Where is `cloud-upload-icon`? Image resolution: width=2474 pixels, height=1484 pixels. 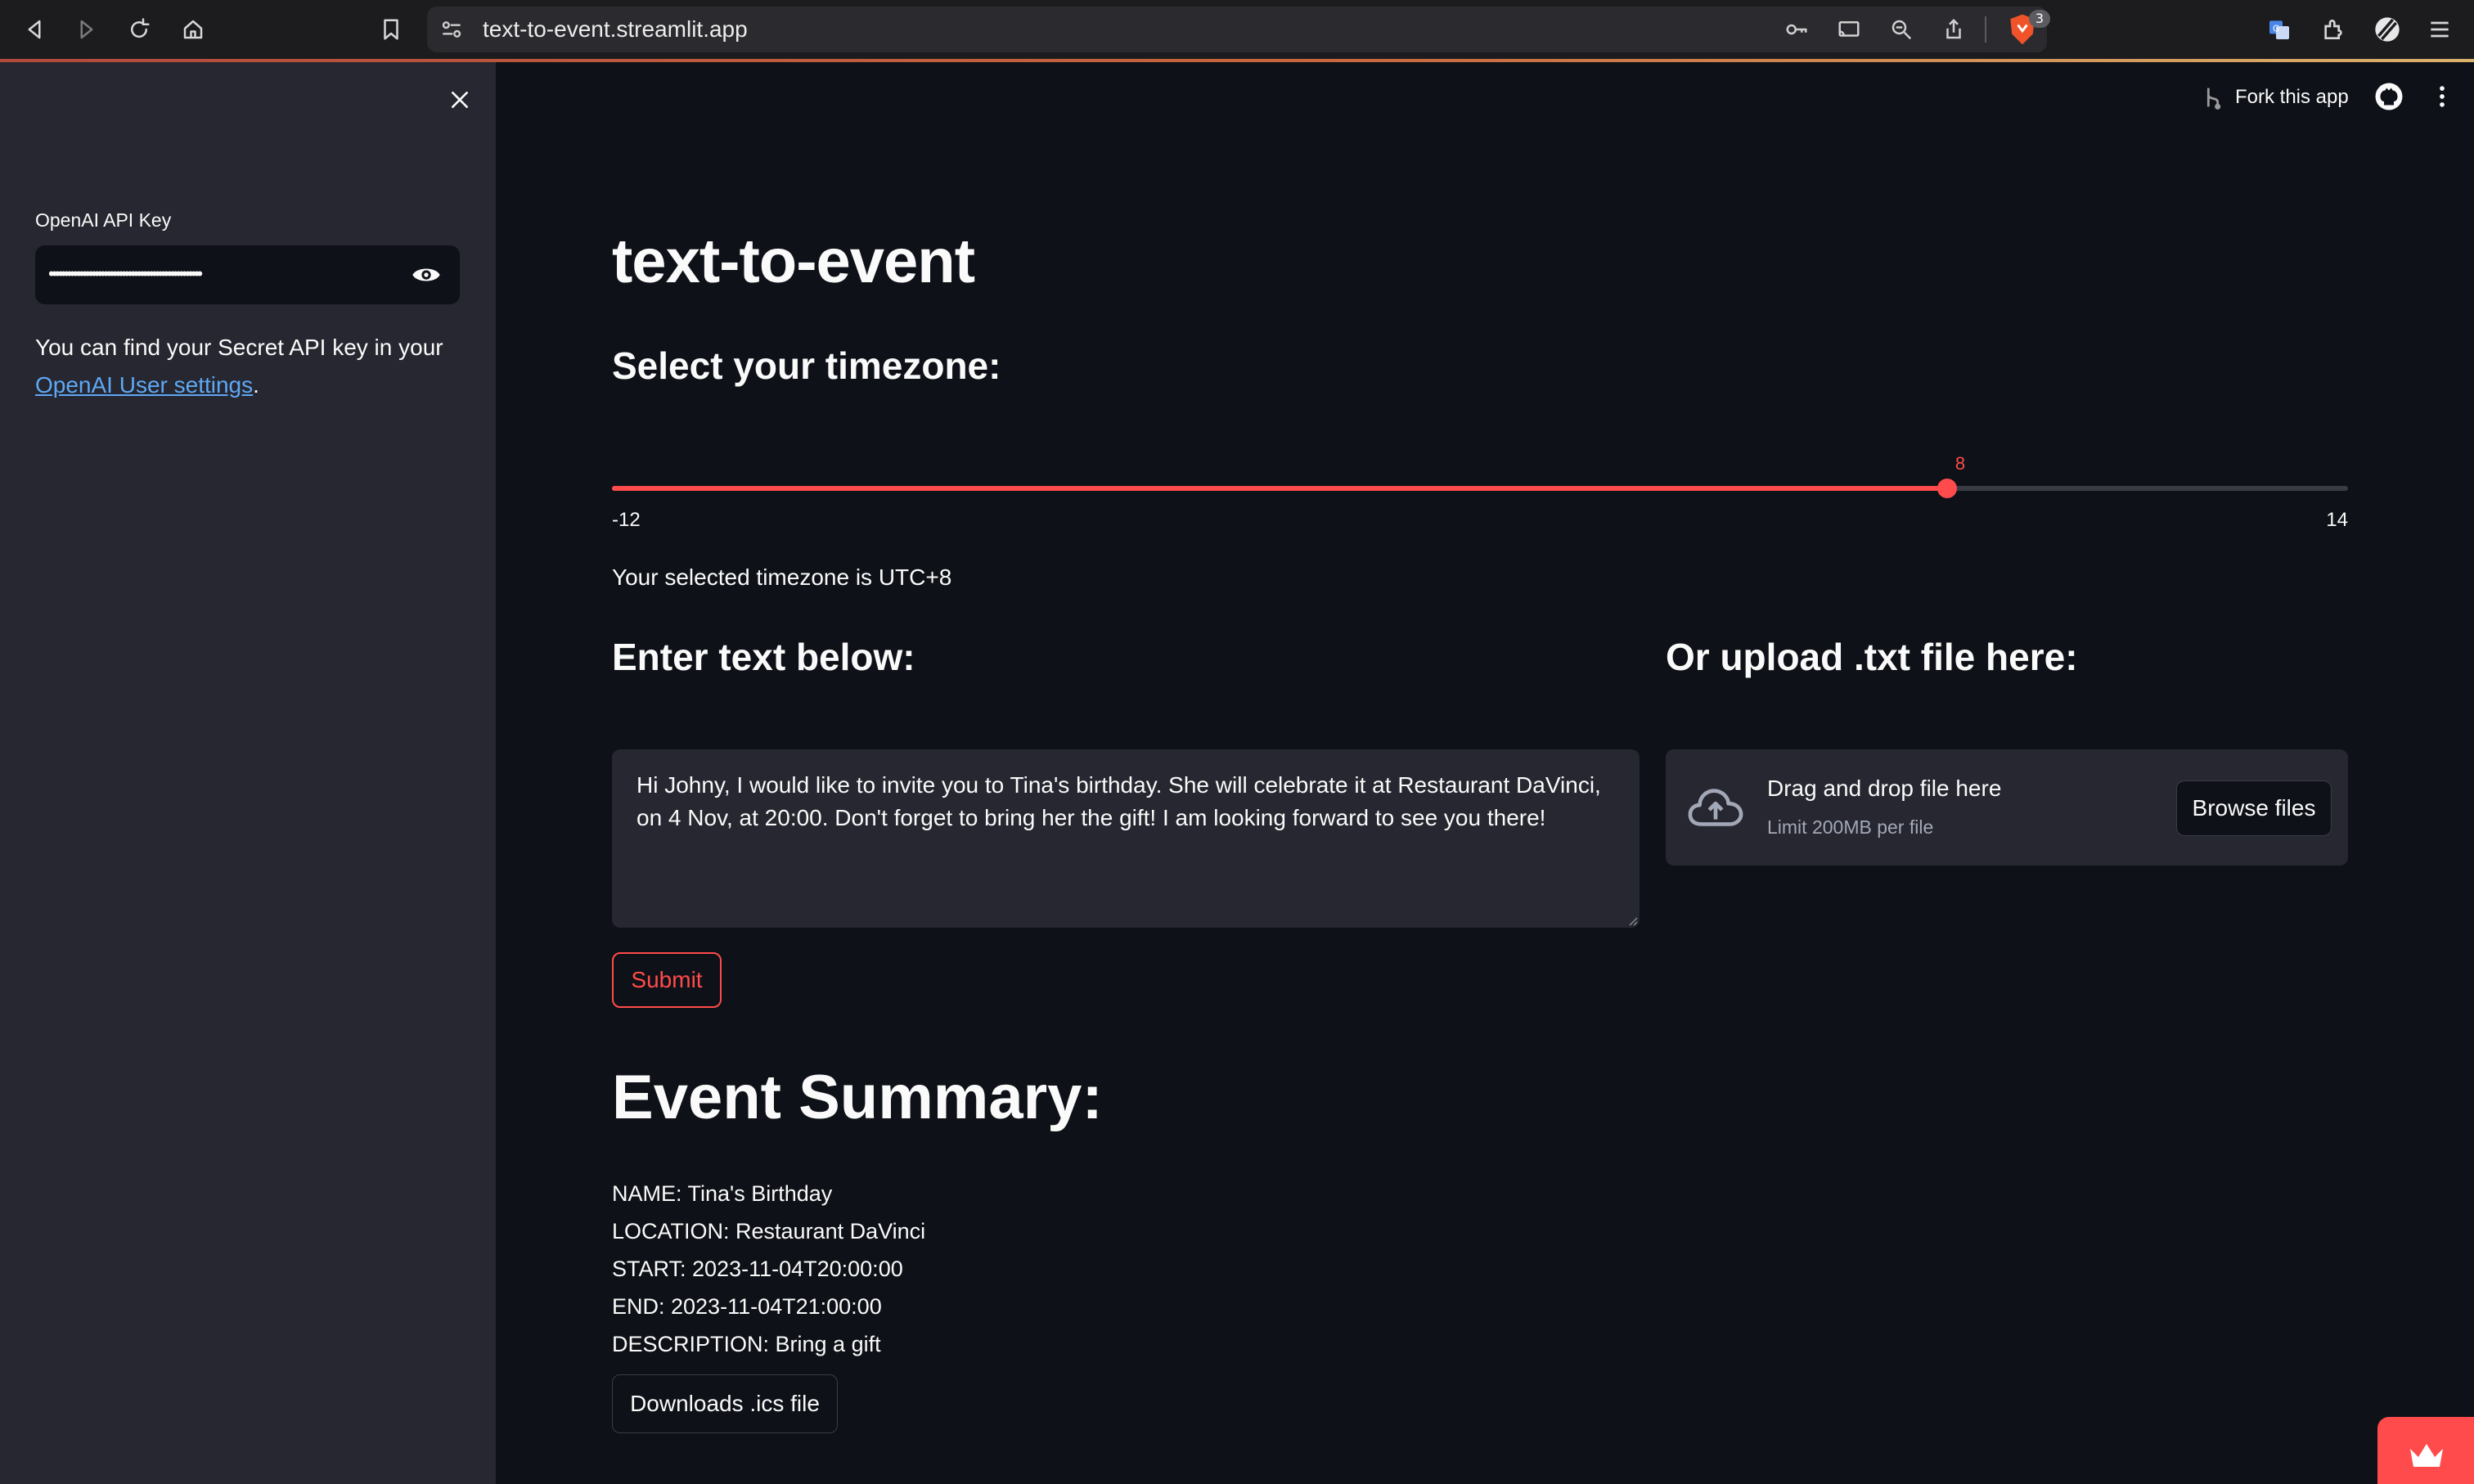 cloud-upload-icon is located at coordinates (1715, 807).